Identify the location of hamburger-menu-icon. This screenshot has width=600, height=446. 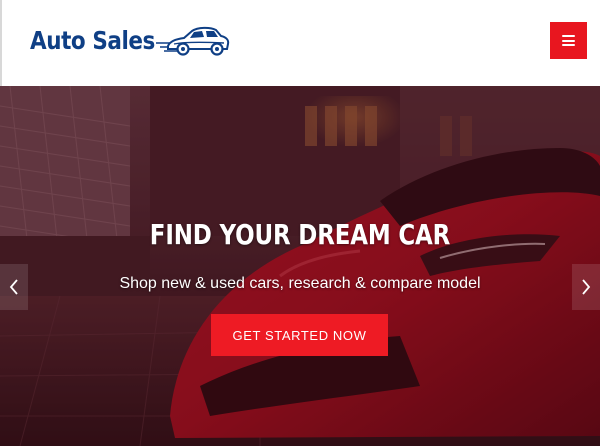
(568, 40).